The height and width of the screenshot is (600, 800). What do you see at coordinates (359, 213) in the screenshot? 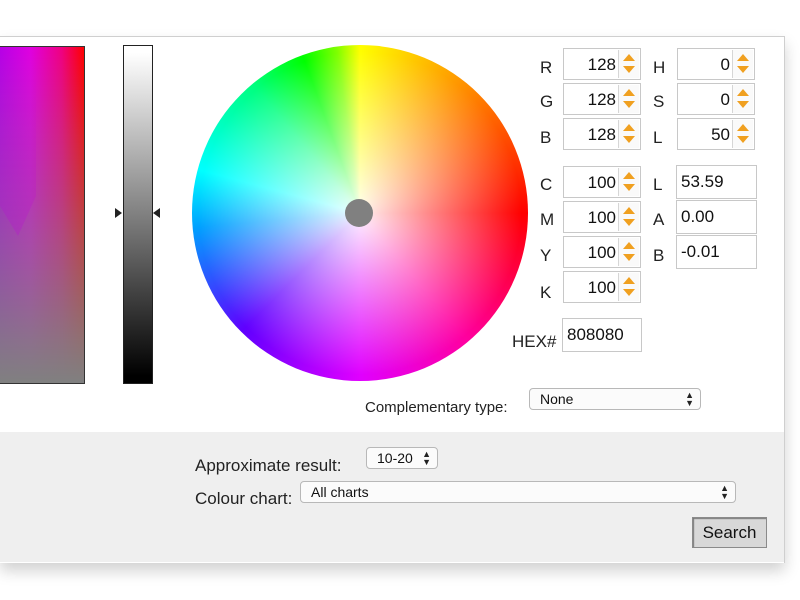
I see `color-wheel-selector` at bounding box center [359, 213].